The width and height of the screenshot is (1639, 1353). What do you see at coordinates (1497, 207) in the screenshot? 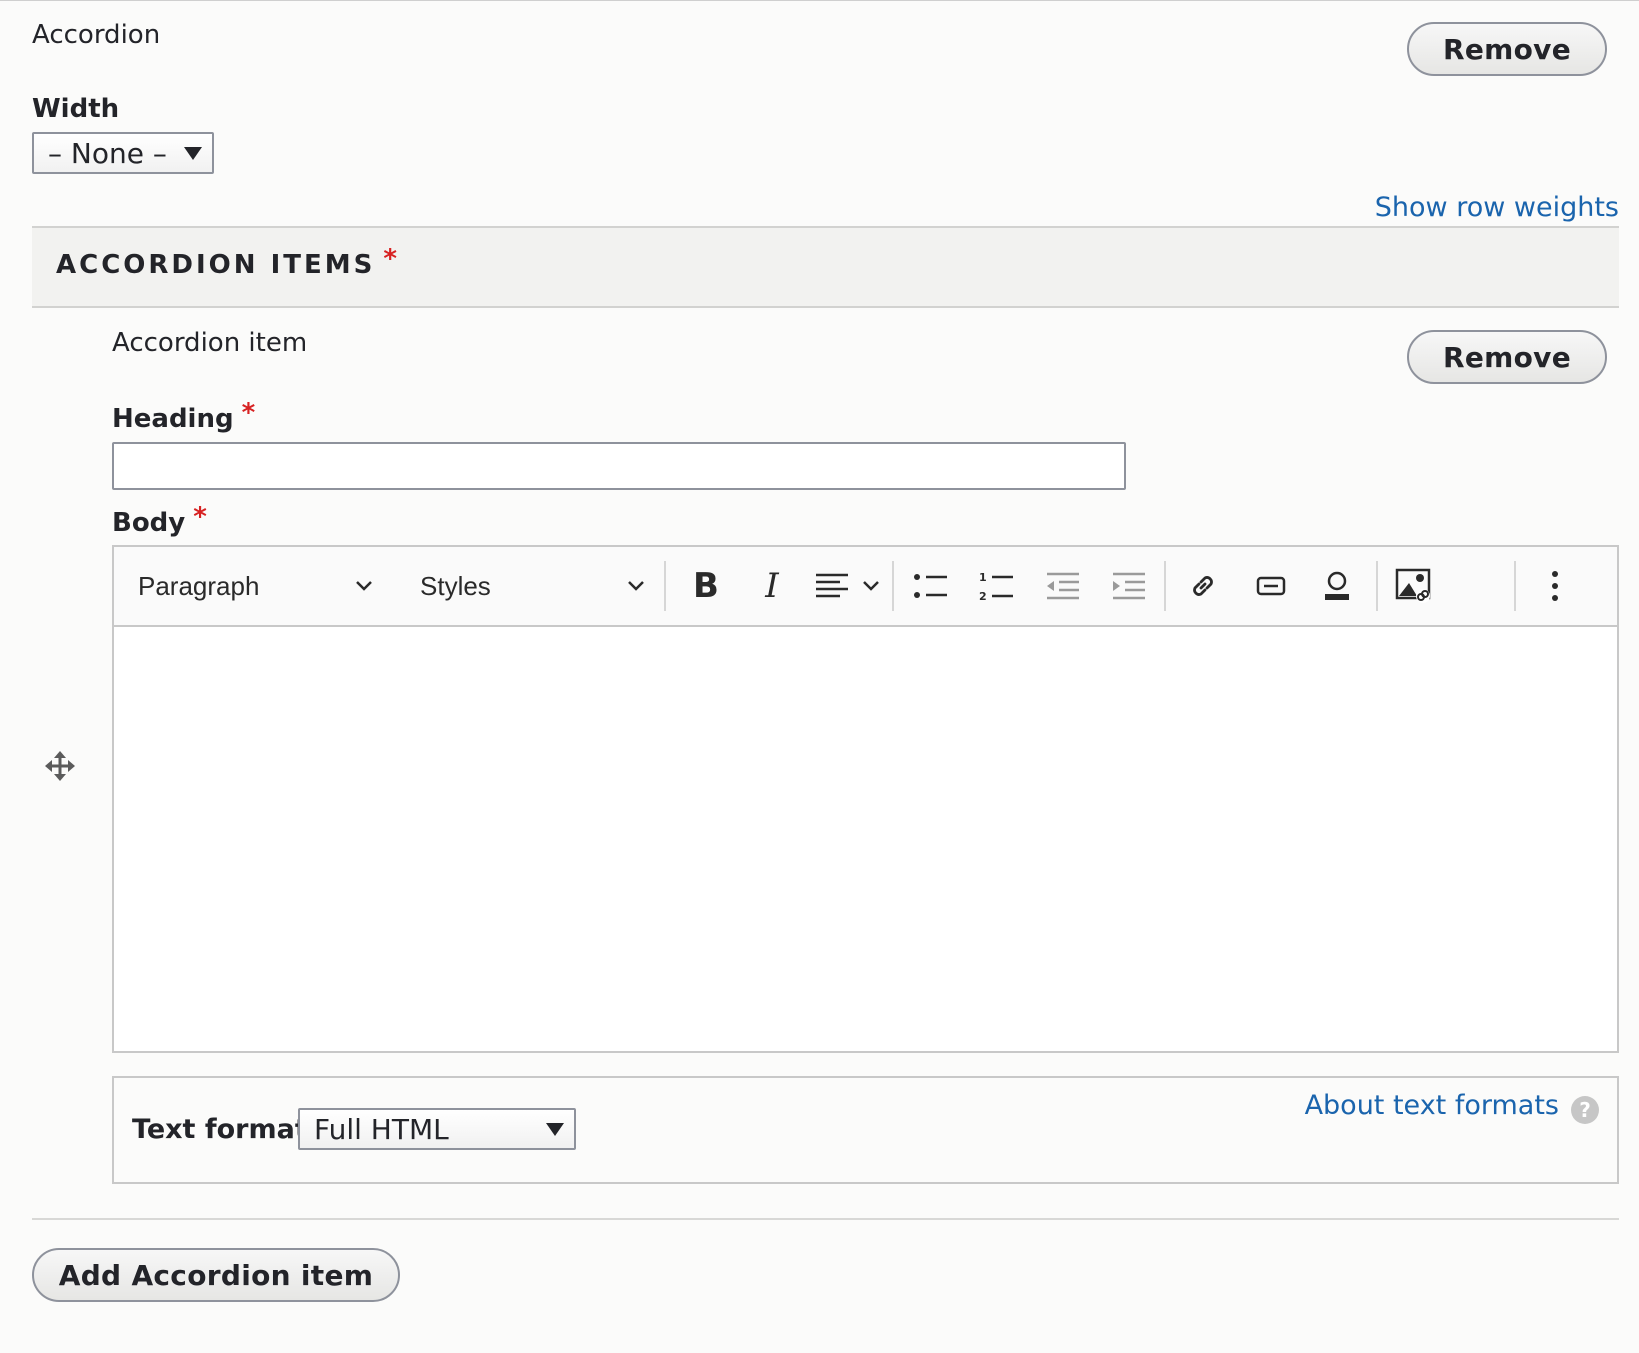
I see `show-row-weights-link: Show row weights` at bounding box center [1497, 207].